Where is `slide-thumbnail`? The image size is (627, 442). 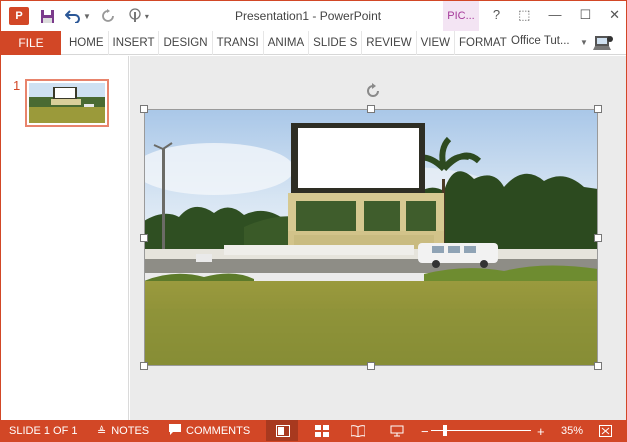 slide-thumbnail is located at coordinates (67, 103).